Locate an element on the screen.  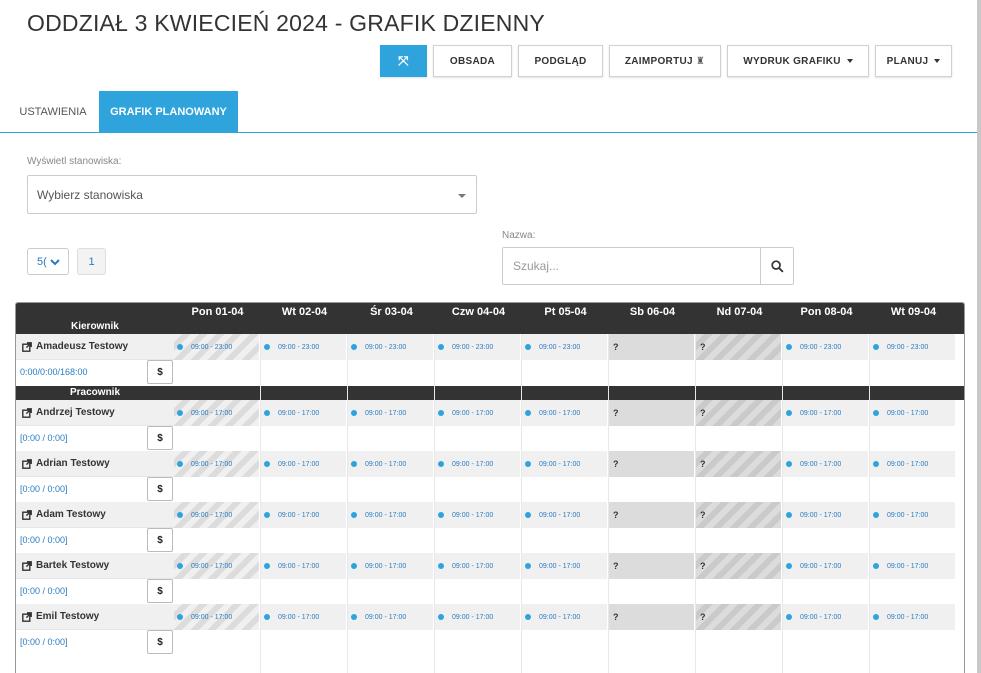
employee-name-label: Adam Testowy is located at coordinates (71, 514).